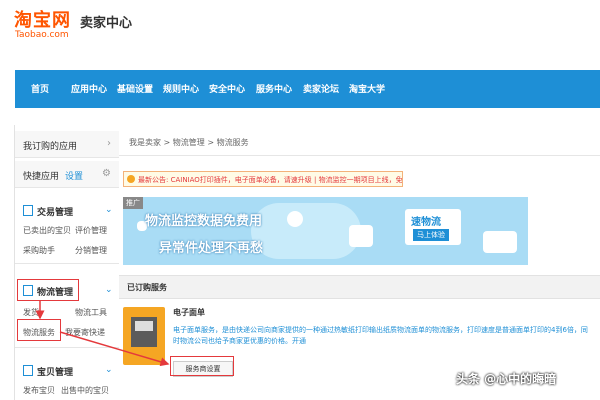 This screenshot has height=400, width=600. I want to click on watermark: 头条 @心中的晦暗, so click(506, 379).